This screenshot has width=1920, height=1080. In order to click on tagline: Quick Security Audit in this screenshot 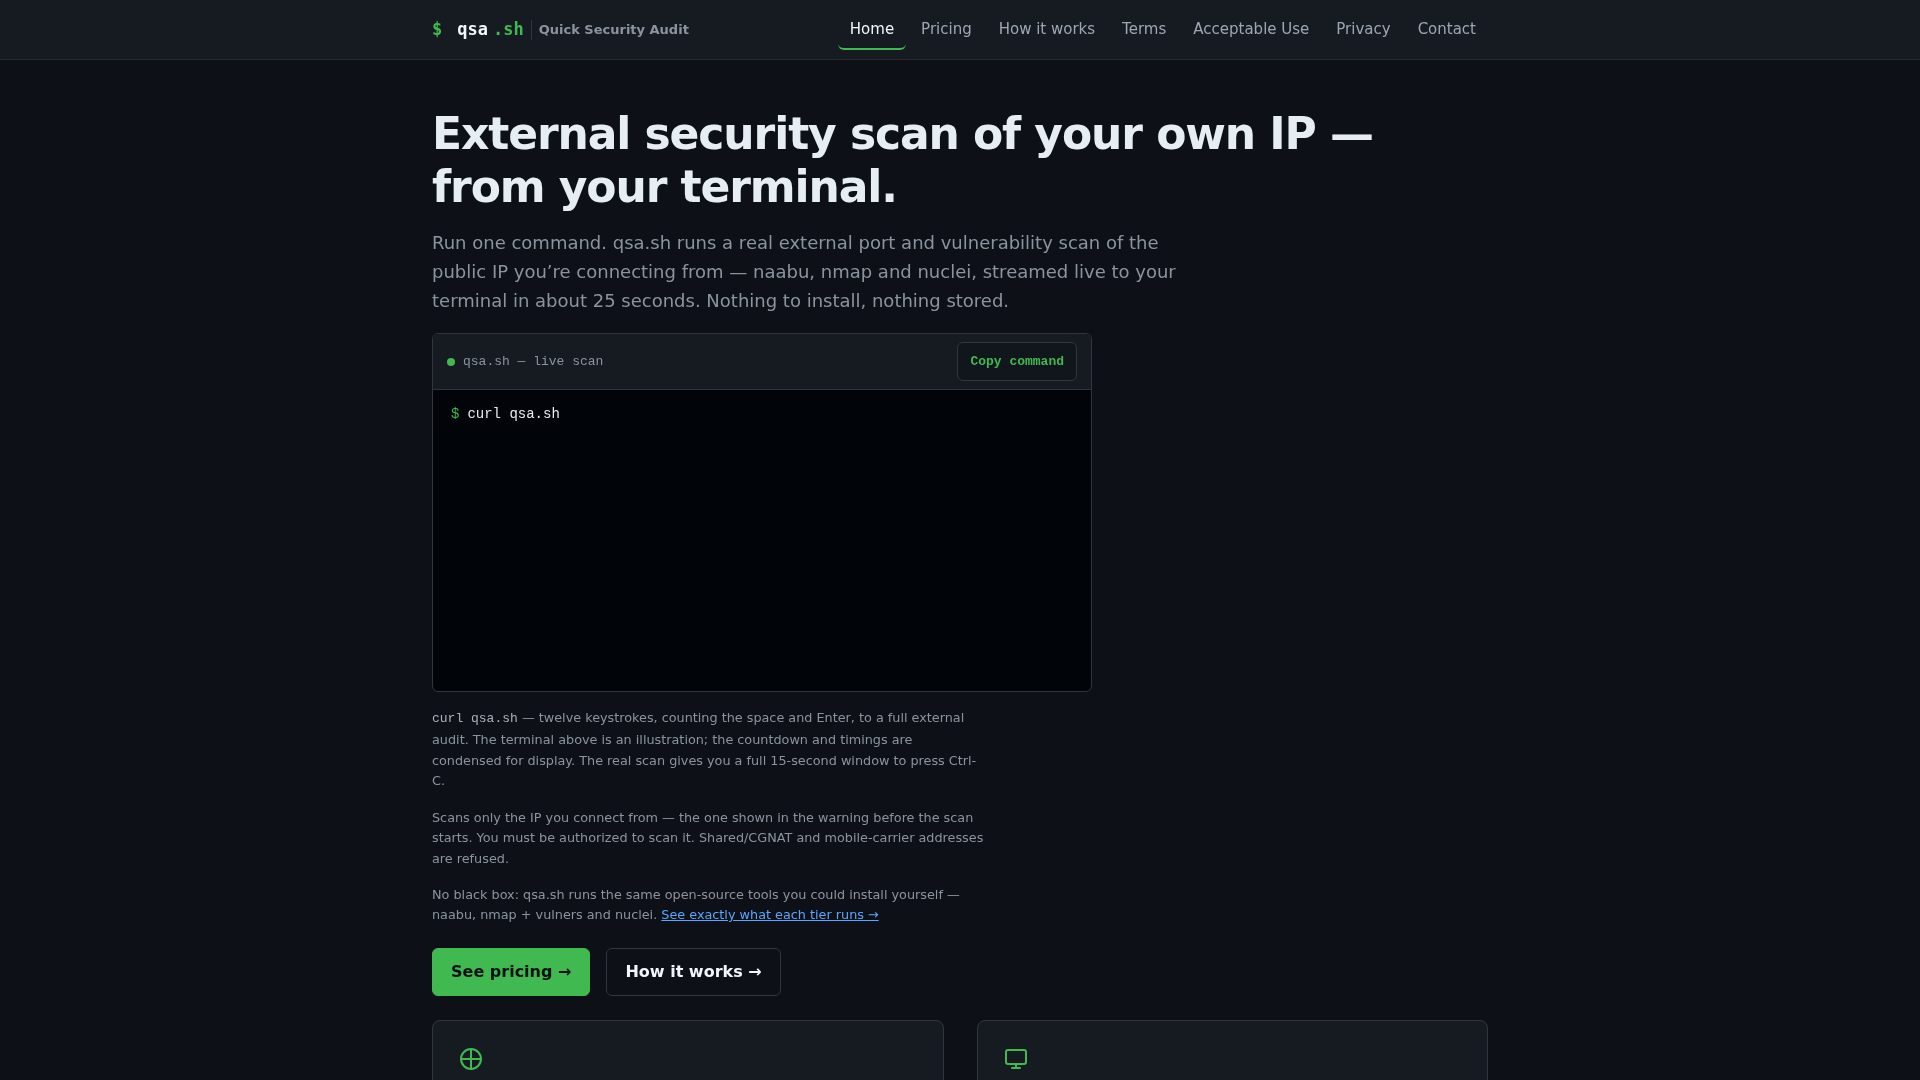, I will do `click(613, 29)`.